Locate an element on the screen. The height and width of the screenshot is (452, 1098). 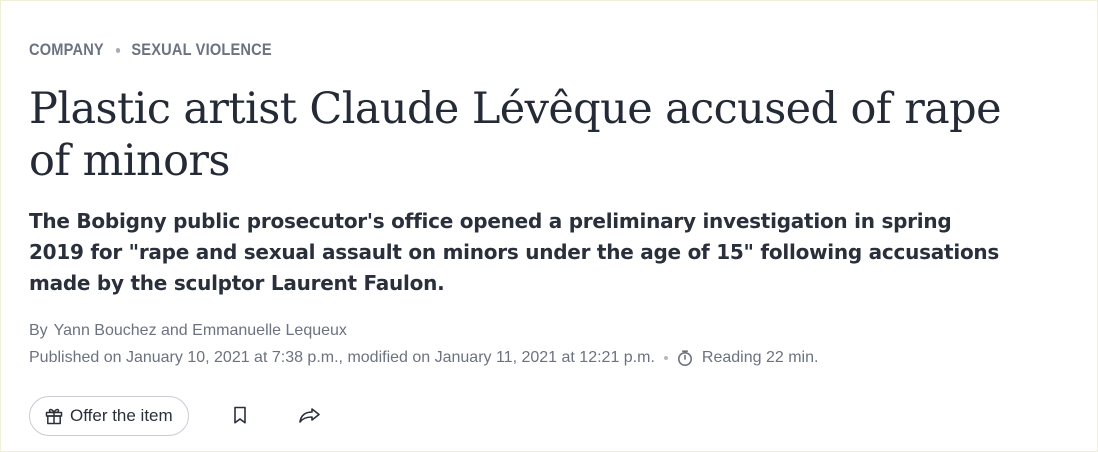
kicker-separator is located at coordinates (118, 50).